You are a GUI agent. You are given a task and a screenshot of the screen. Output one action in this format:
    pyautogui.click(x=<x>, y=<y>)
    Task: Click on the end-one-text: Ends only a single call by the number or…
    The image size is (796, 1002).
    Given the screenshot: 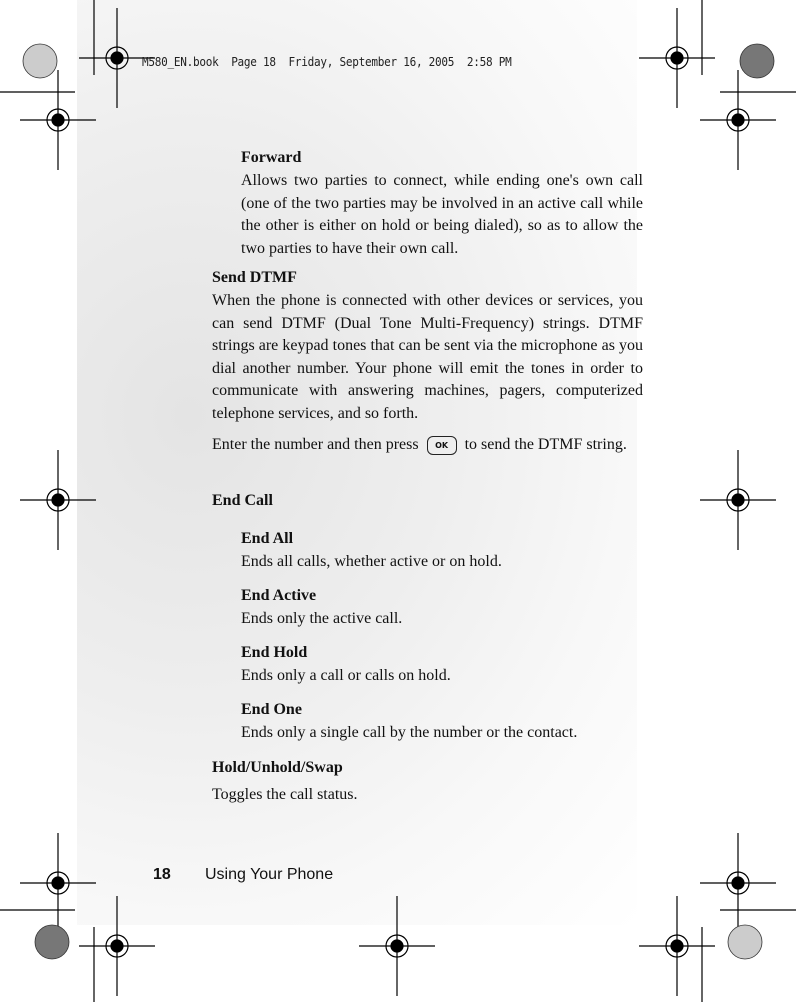 What is the action you would take?
    pyautogui.click(x=409, y=732)
    